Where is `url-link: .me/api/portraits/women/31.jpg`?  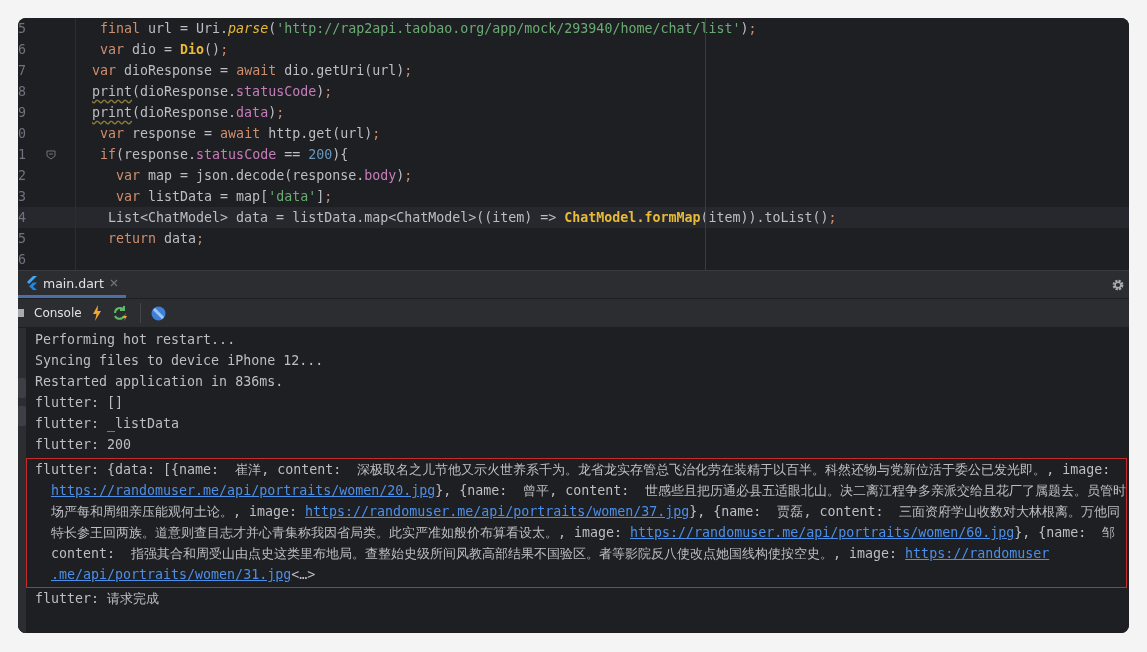 url-link: .me/api/portraits/women/31.jpg is located at coordinates (171, 574).